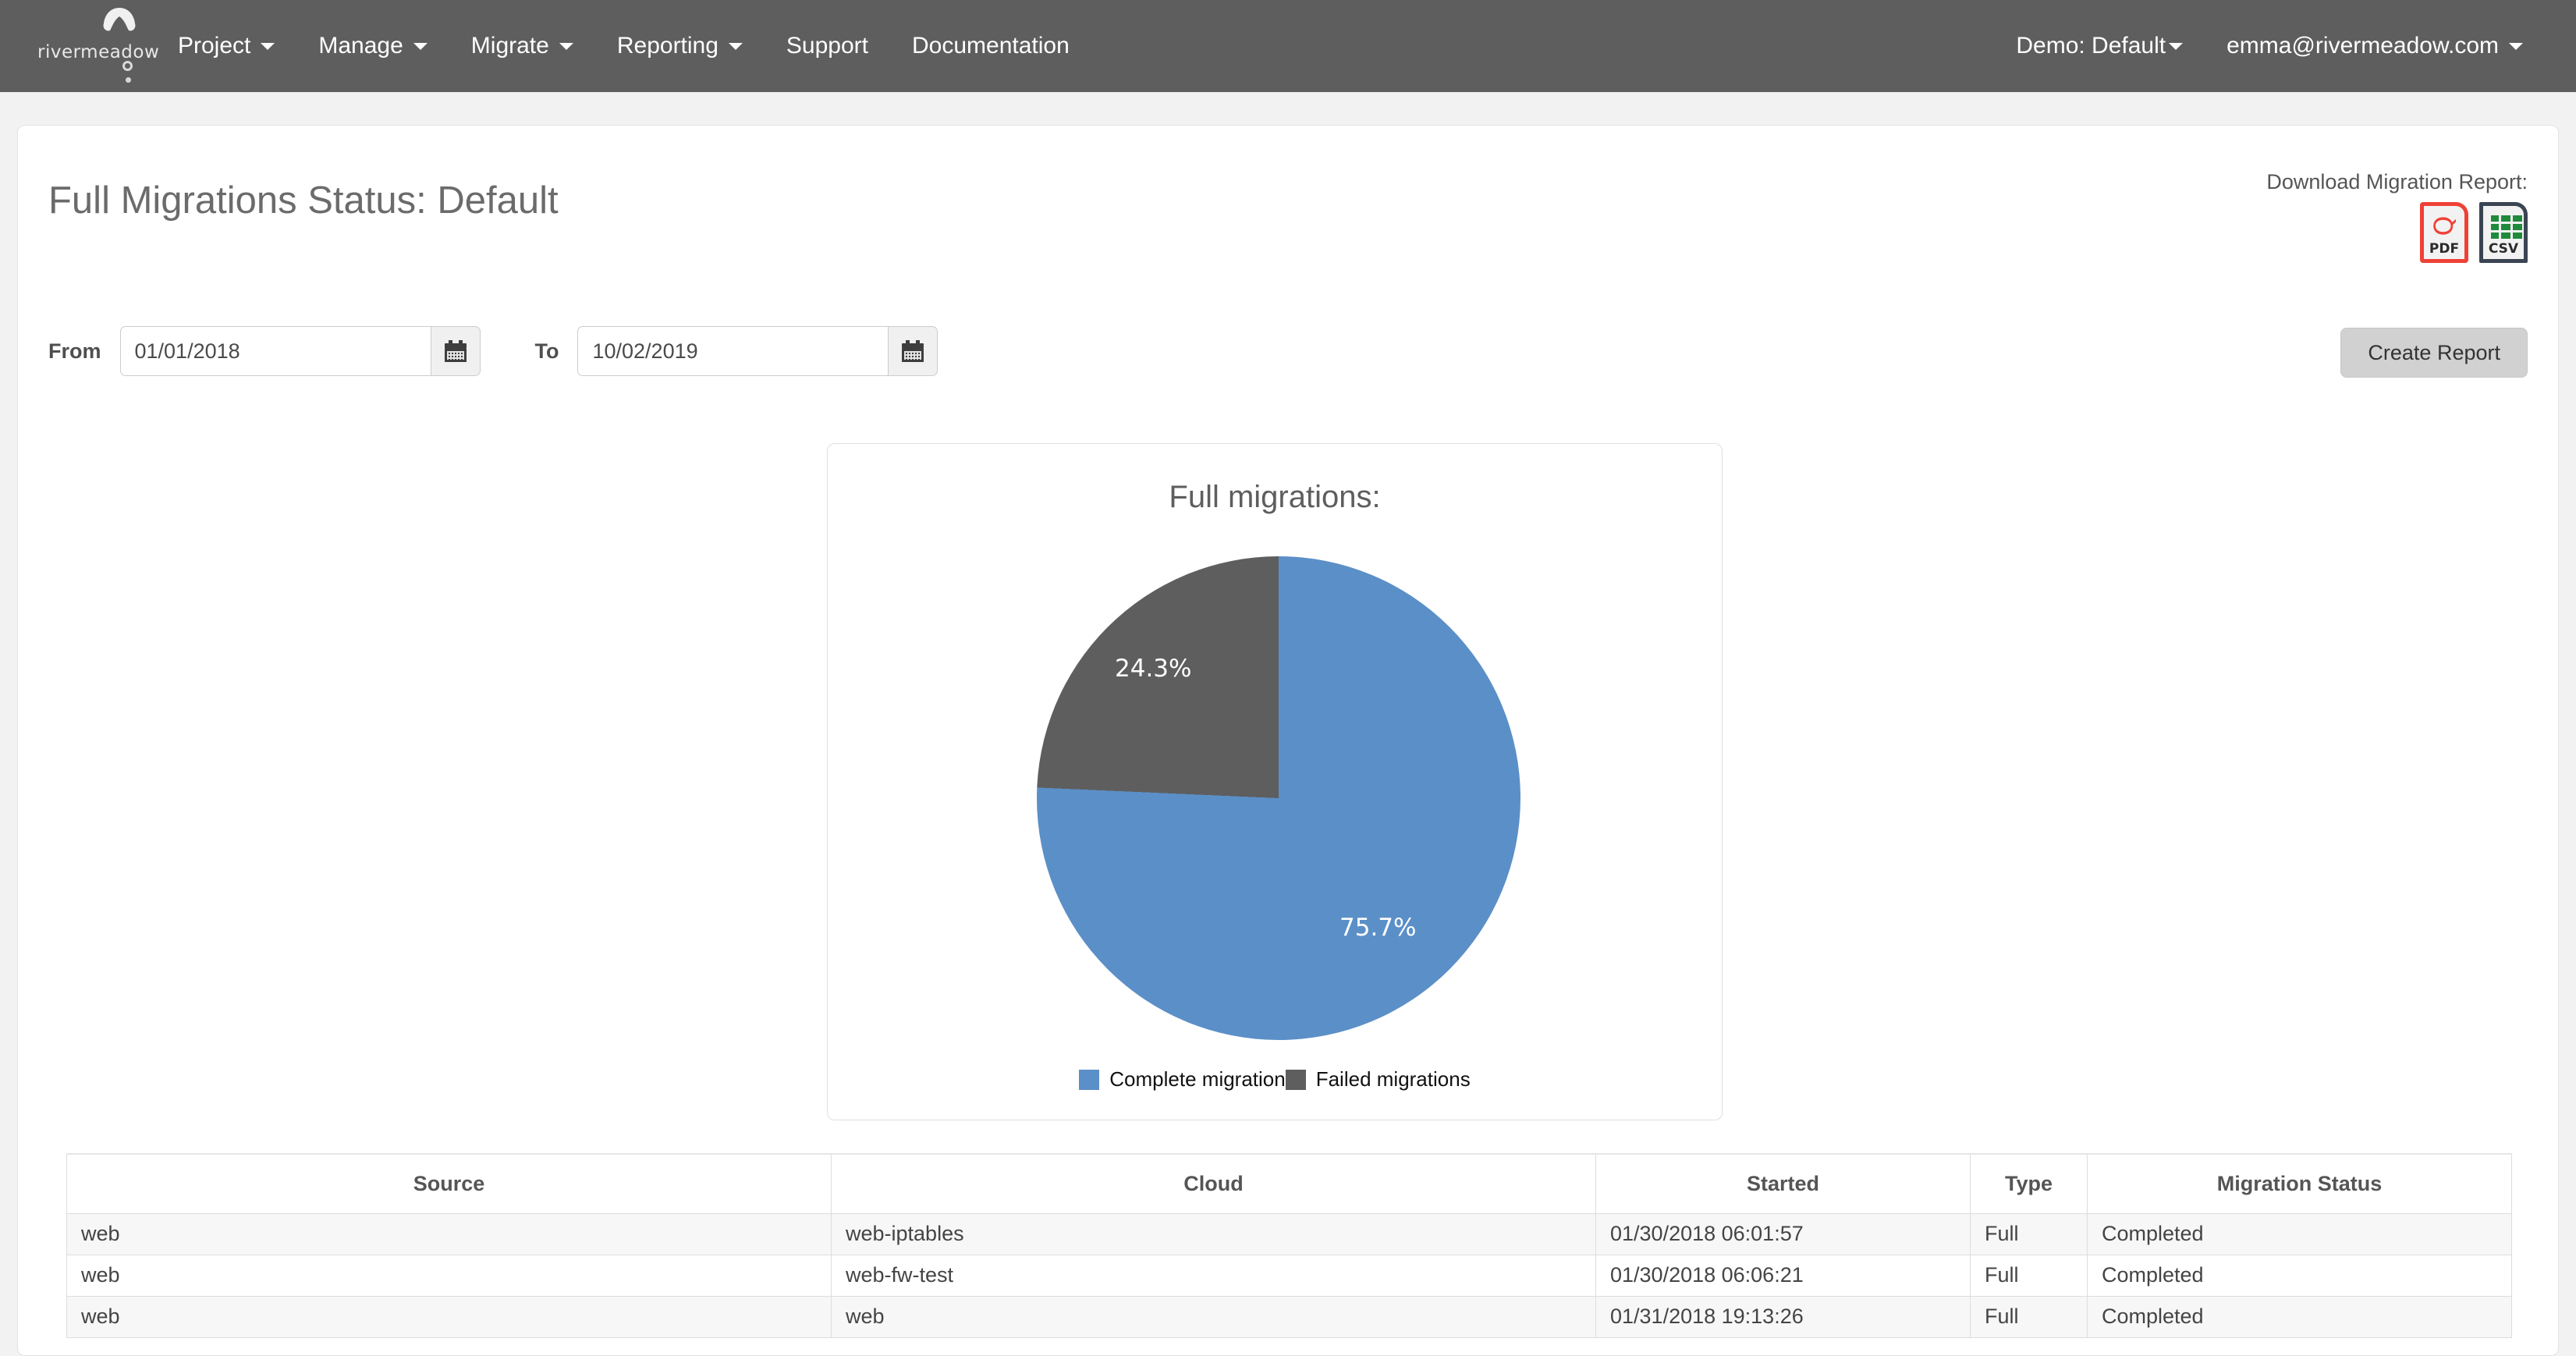  Describe the element at coordinates (214, 46) in the screenshot. I see `nav-item-label: Project` at that location.